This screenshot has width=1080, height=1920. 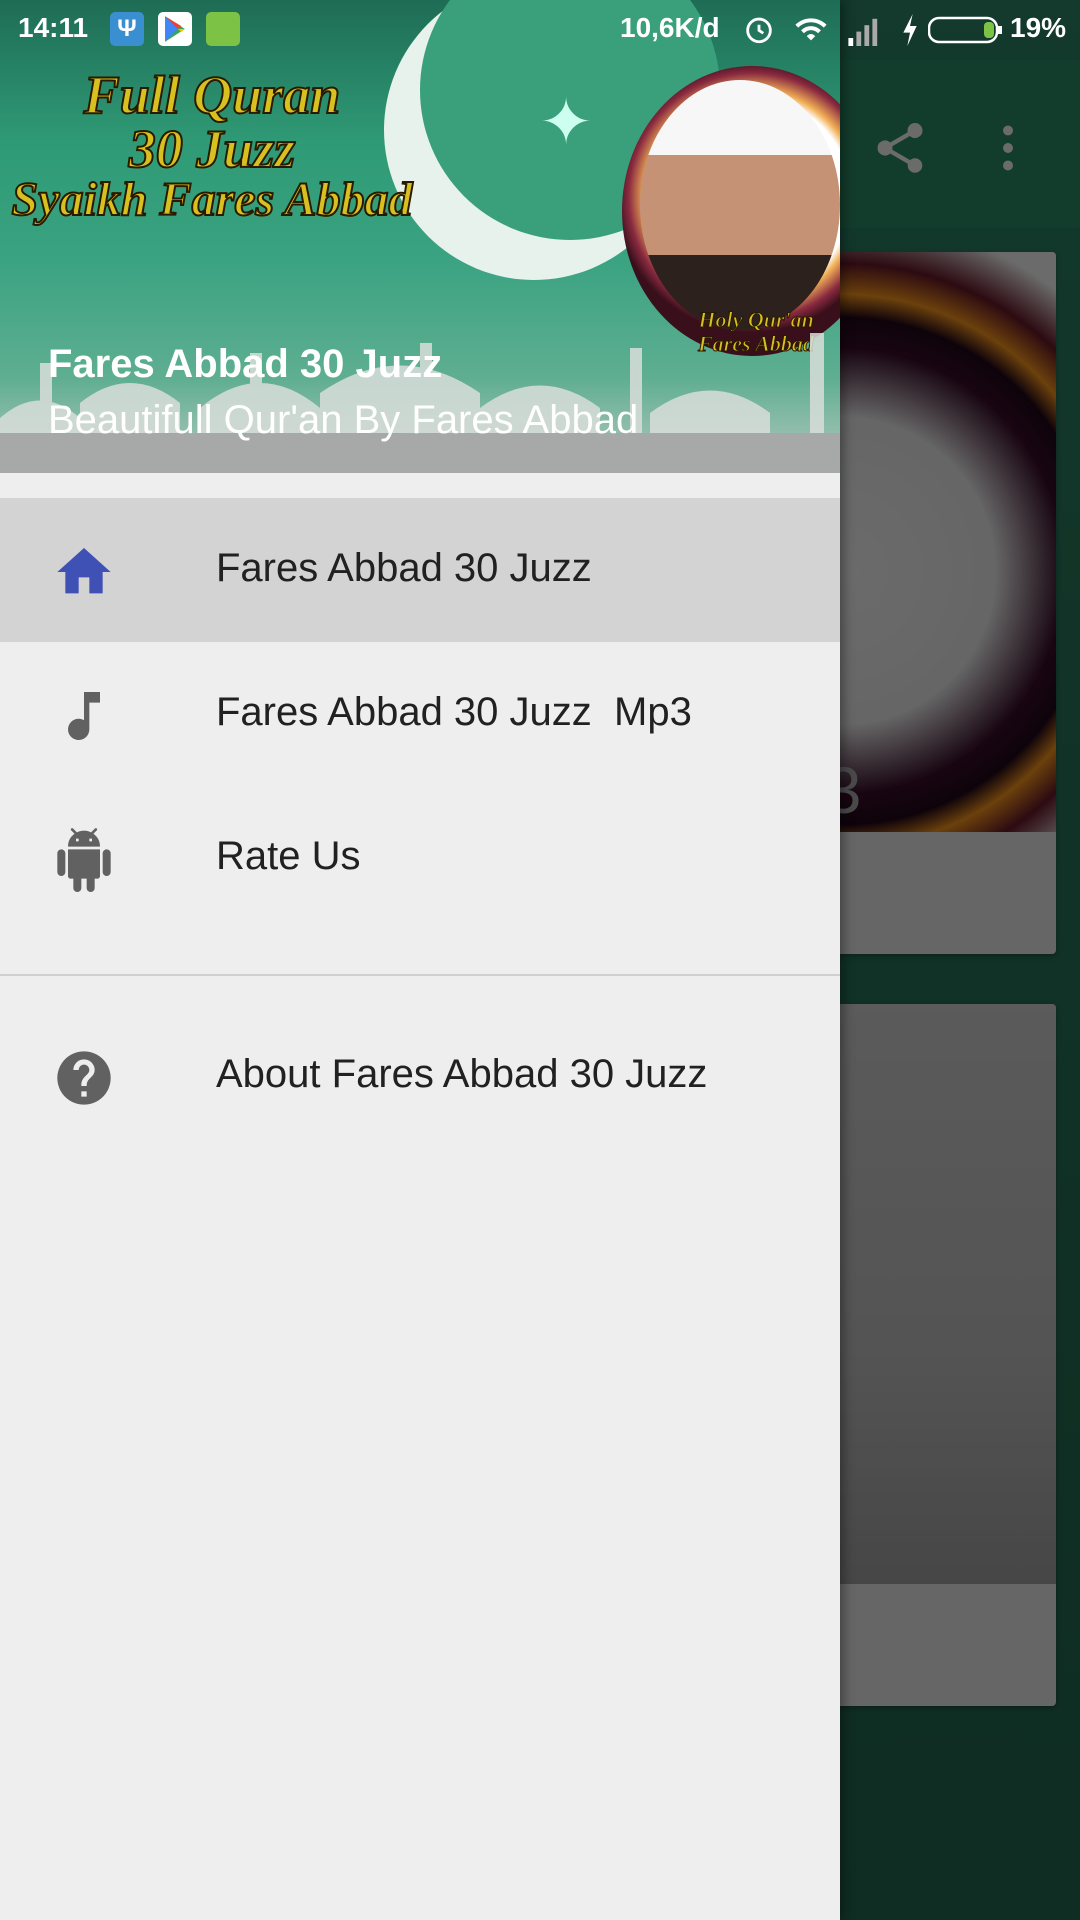 I want to click on drawer-divider, so click(x=420, y=975).